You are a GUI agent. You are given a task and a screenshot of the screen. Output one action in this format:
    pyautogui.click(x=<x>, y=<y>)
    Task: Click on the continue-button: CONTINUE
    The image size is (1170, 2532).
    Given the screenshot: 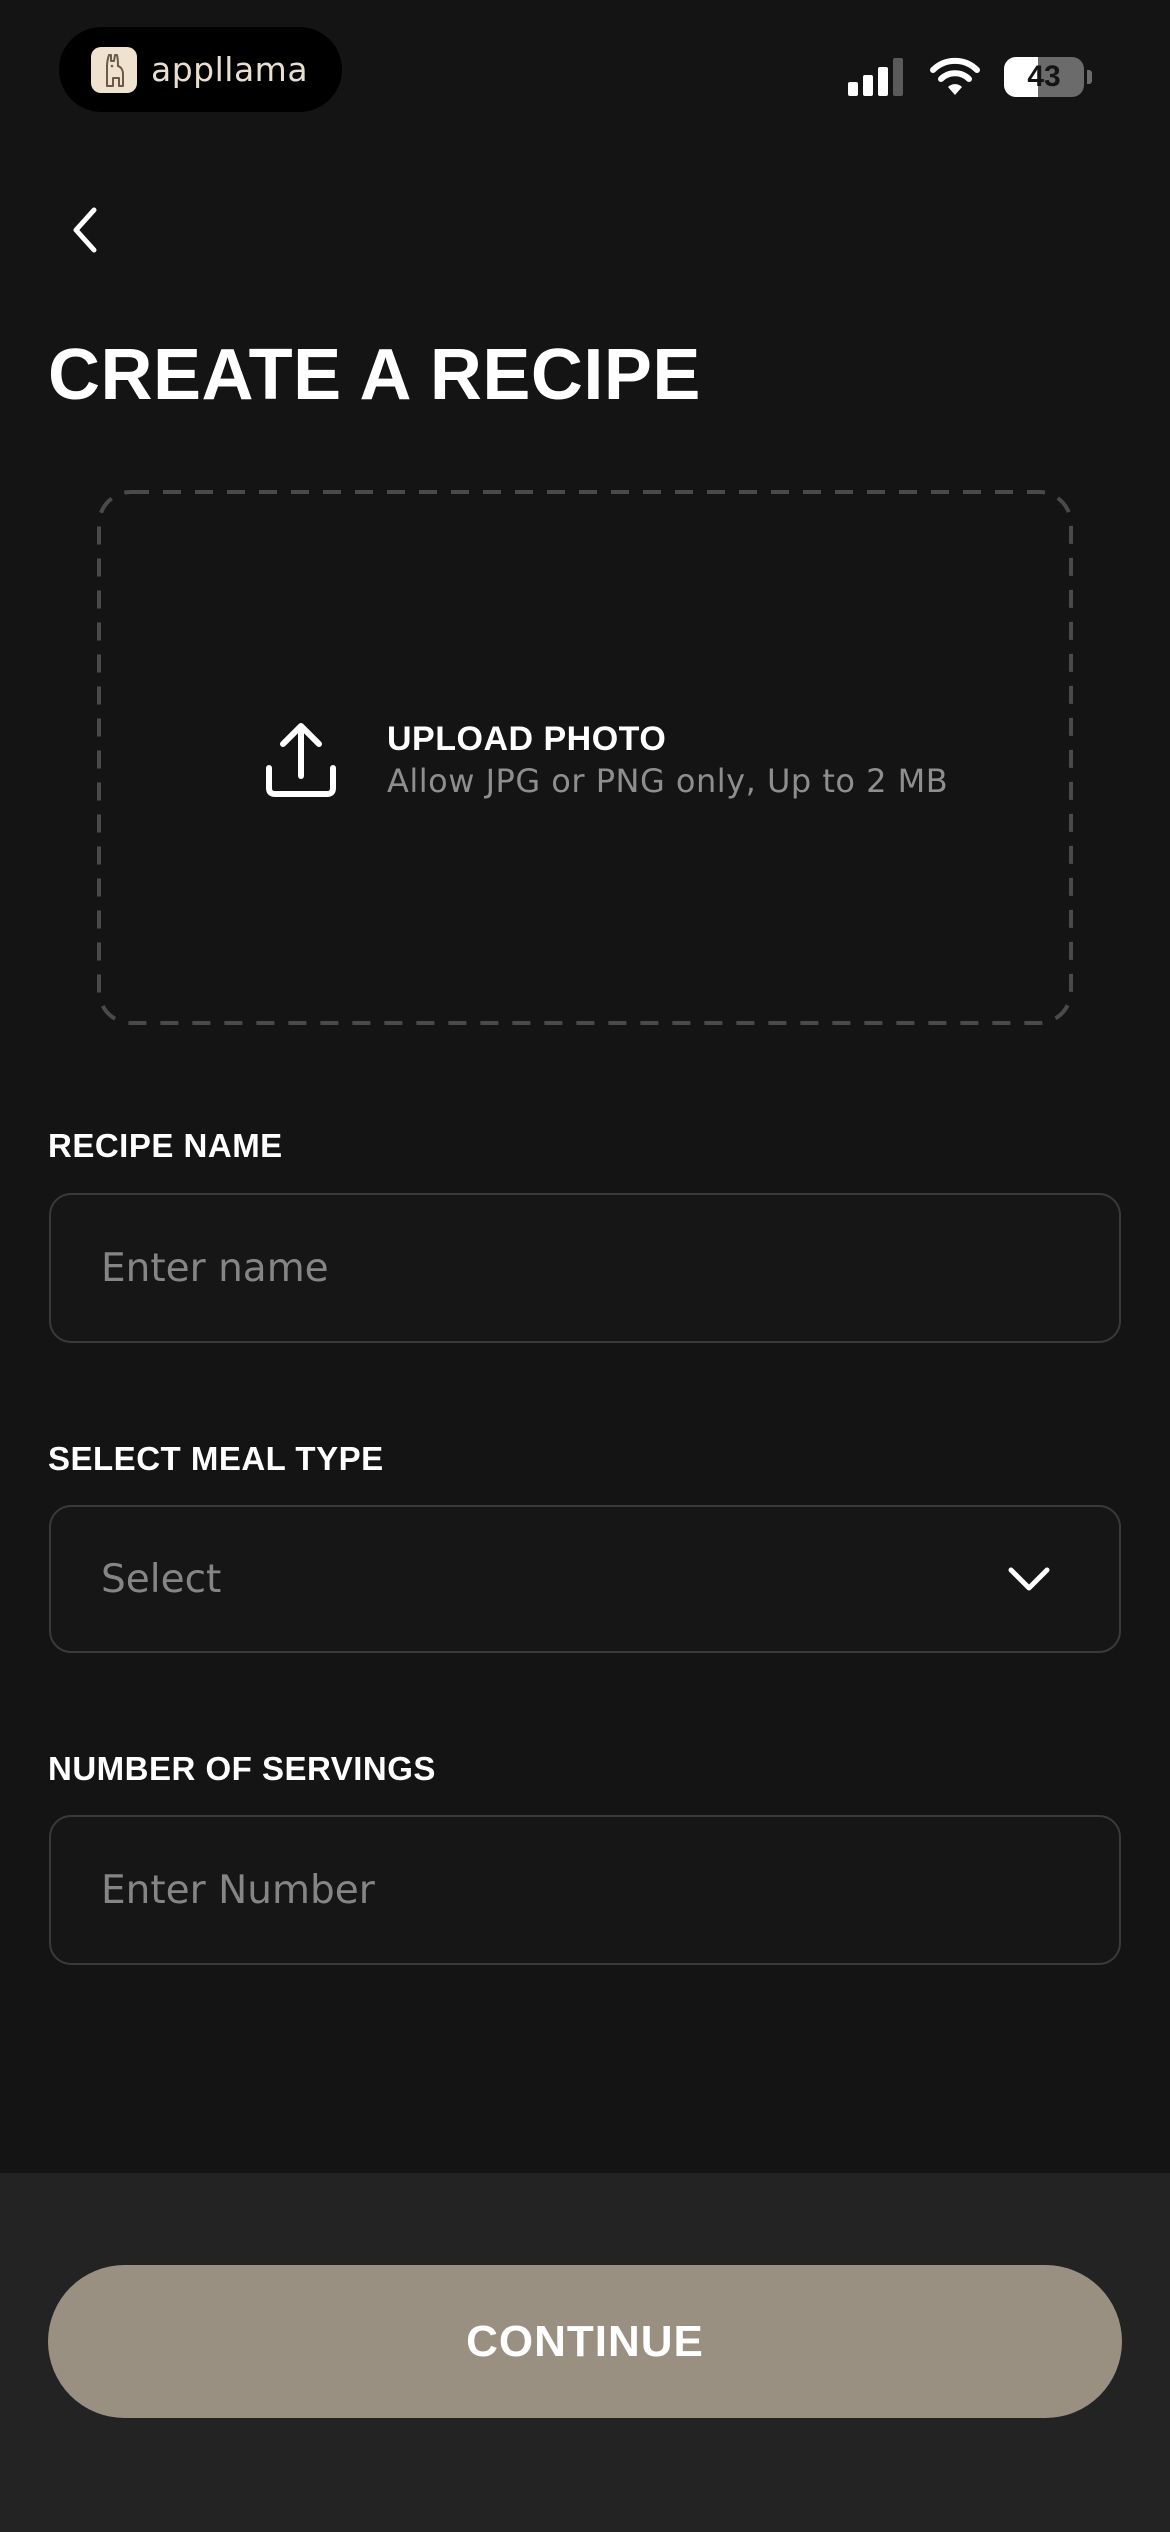 What is the action you would take?
    pyautogui.click(x=585, y=2341)
    